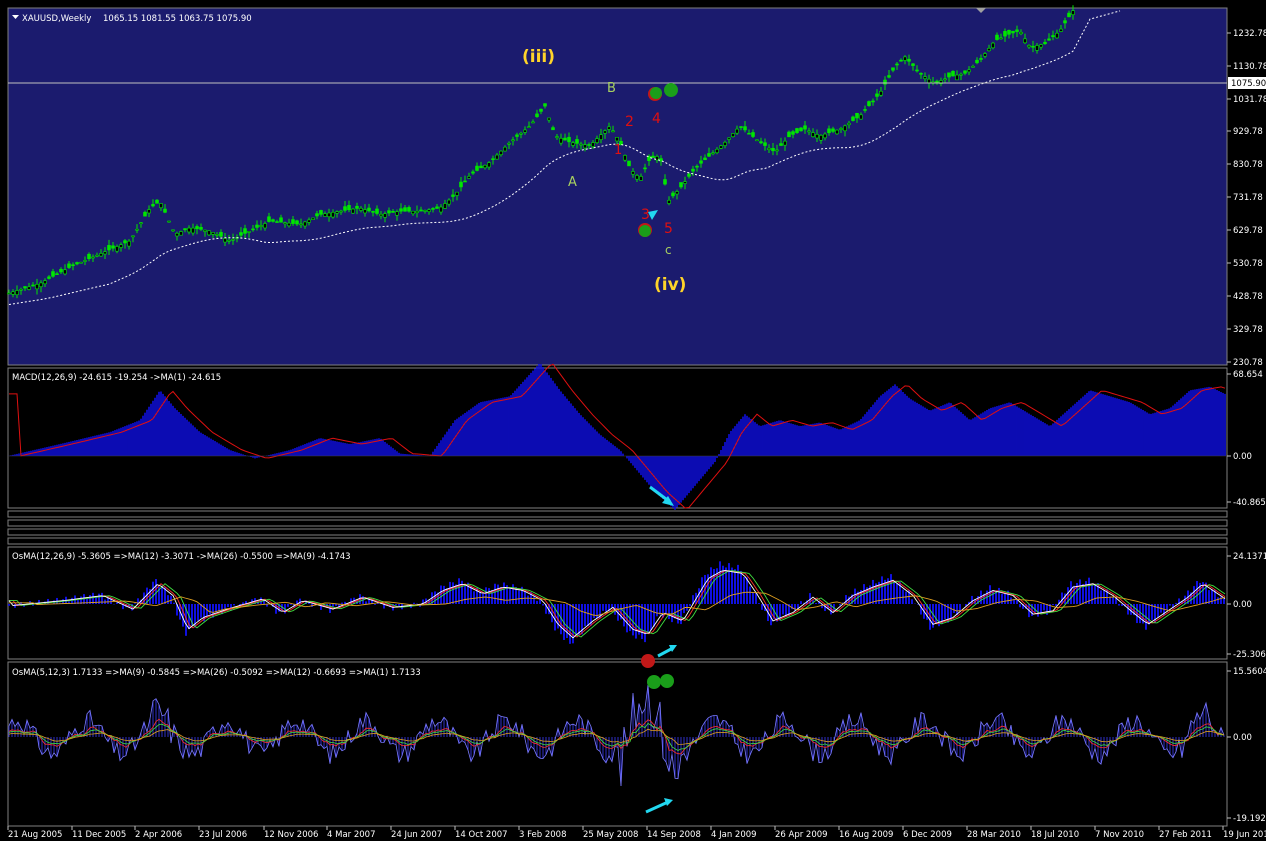  I want to click on x-tick-label: 23 Jul 2006, so click(223, 835).